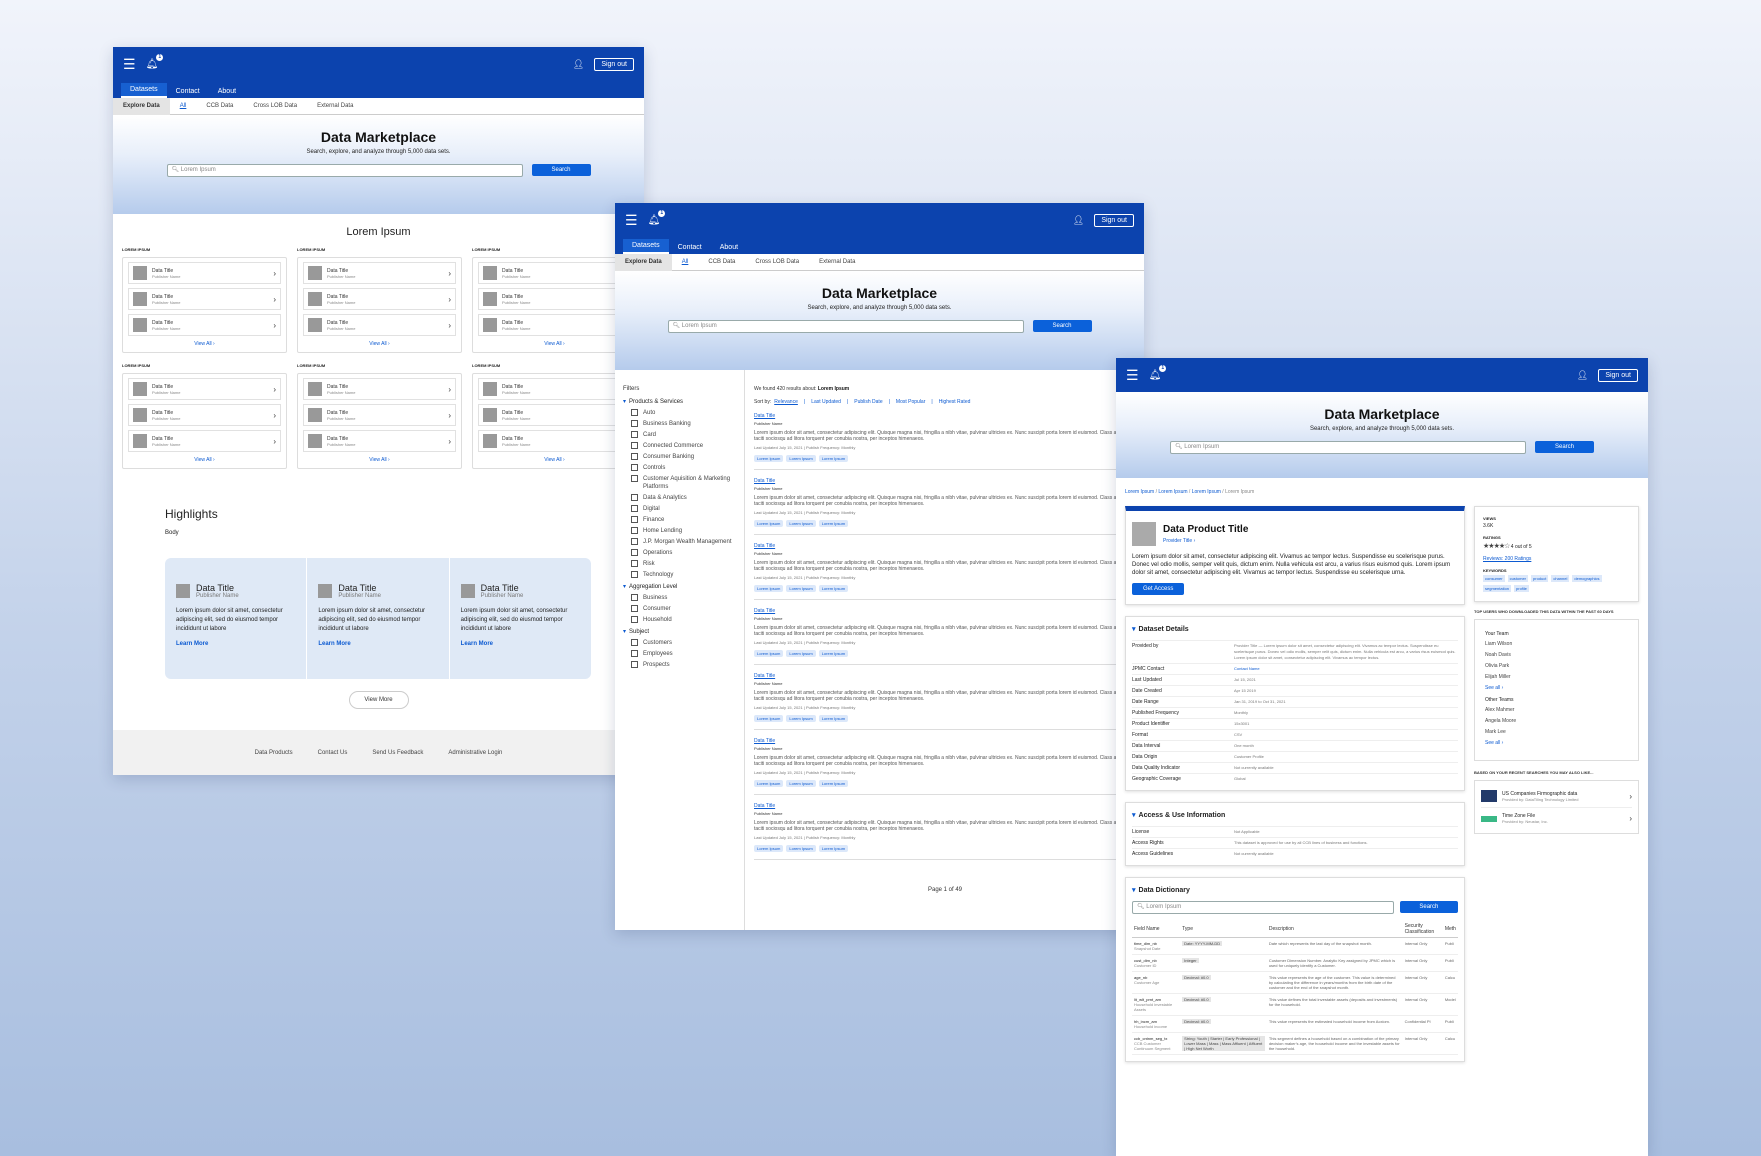  Describe the element at coordinates (333, 753) in the screenshot. I see `footer-link-contact: Contact Us` at that location.